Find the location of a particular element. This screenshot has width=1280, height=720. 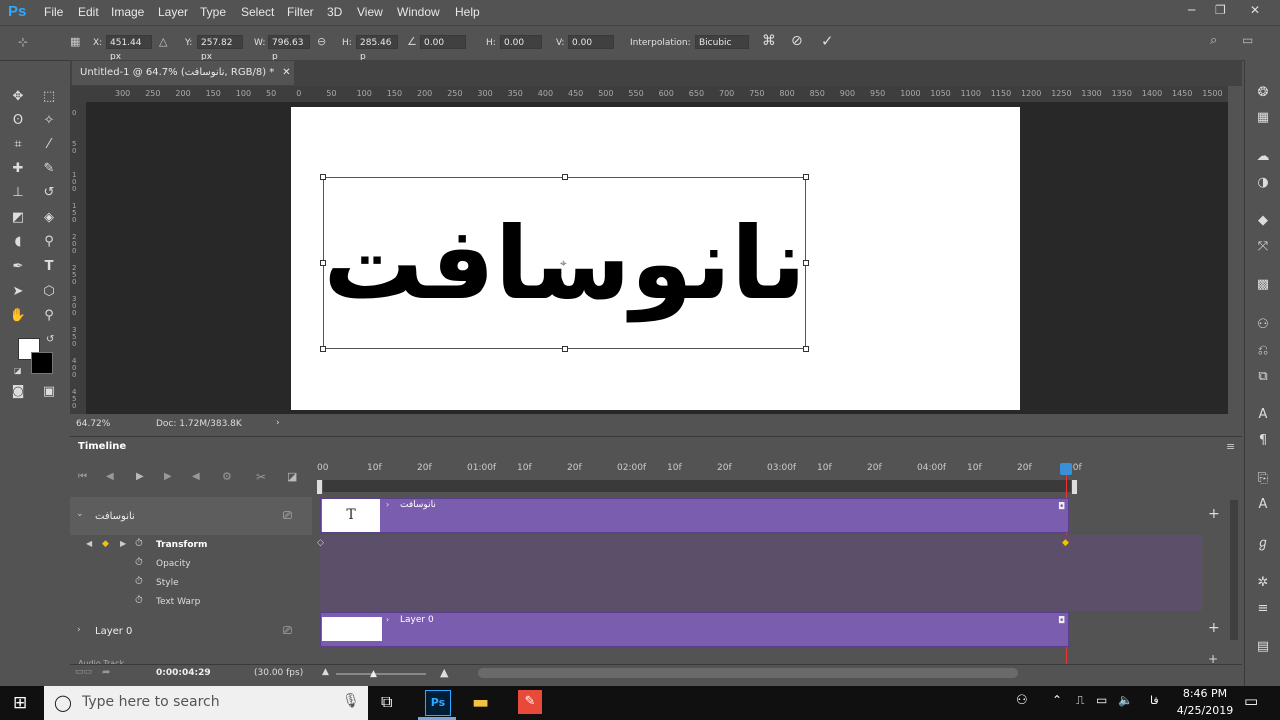

next-keyframe-icon: ▶ is located at coordinates (123, 543).